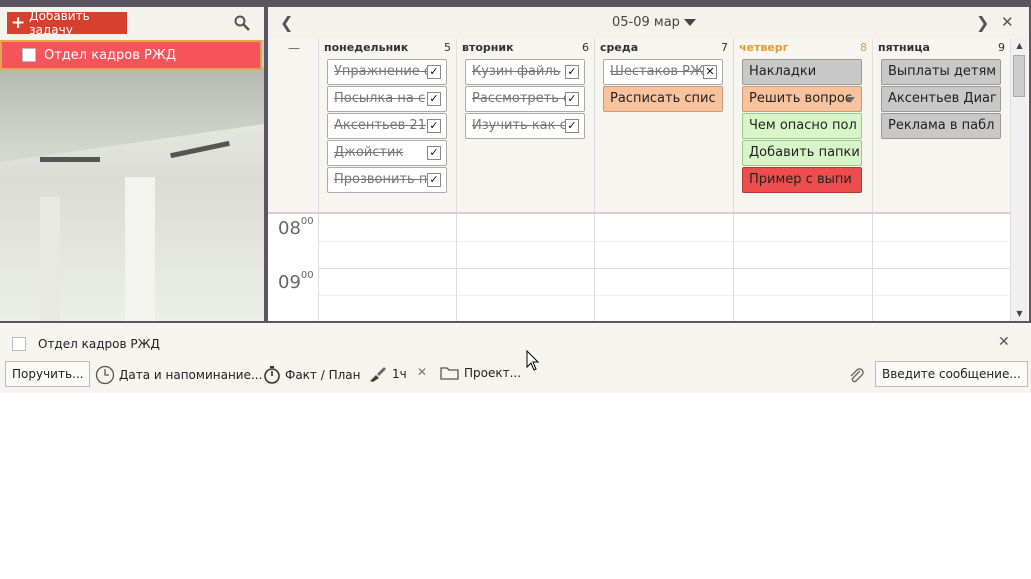  Describe the element at coordinates (242, 23) in the screenshot. I see `search-icon` at that location.